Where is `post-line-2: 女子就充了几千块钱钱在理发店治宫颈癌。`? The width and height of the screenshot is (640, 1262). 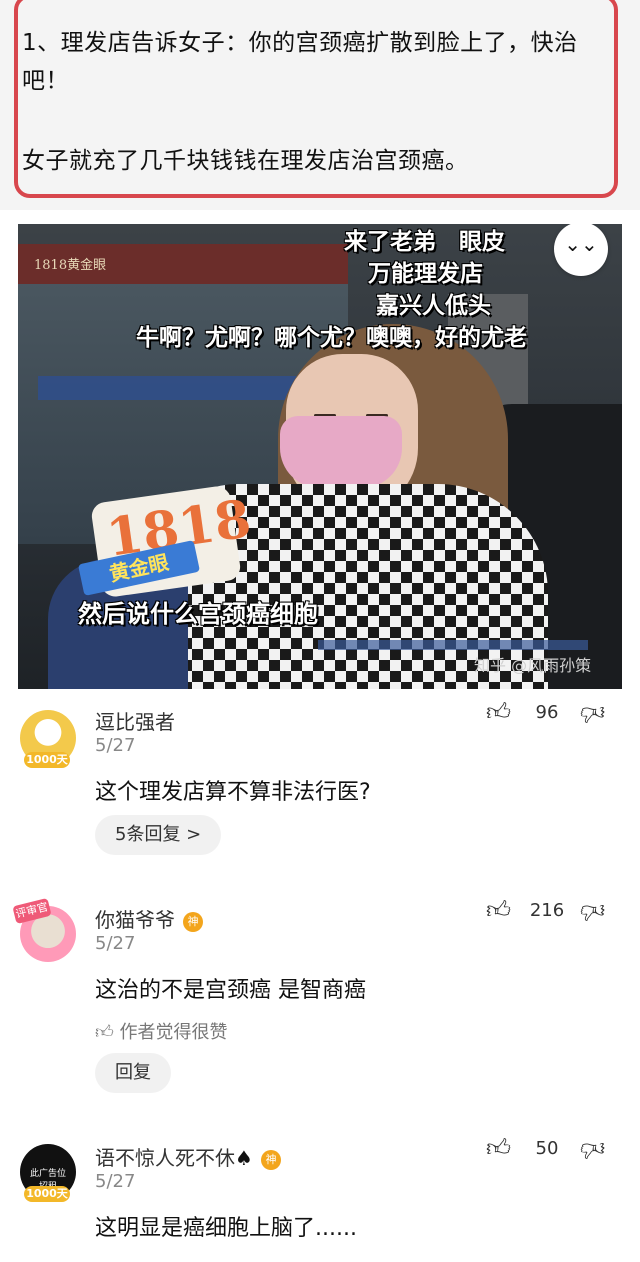 post-line-2: 女子就充了几千块钱钱在理发店治宫颈癌。 is located at coordinates (245, 161).